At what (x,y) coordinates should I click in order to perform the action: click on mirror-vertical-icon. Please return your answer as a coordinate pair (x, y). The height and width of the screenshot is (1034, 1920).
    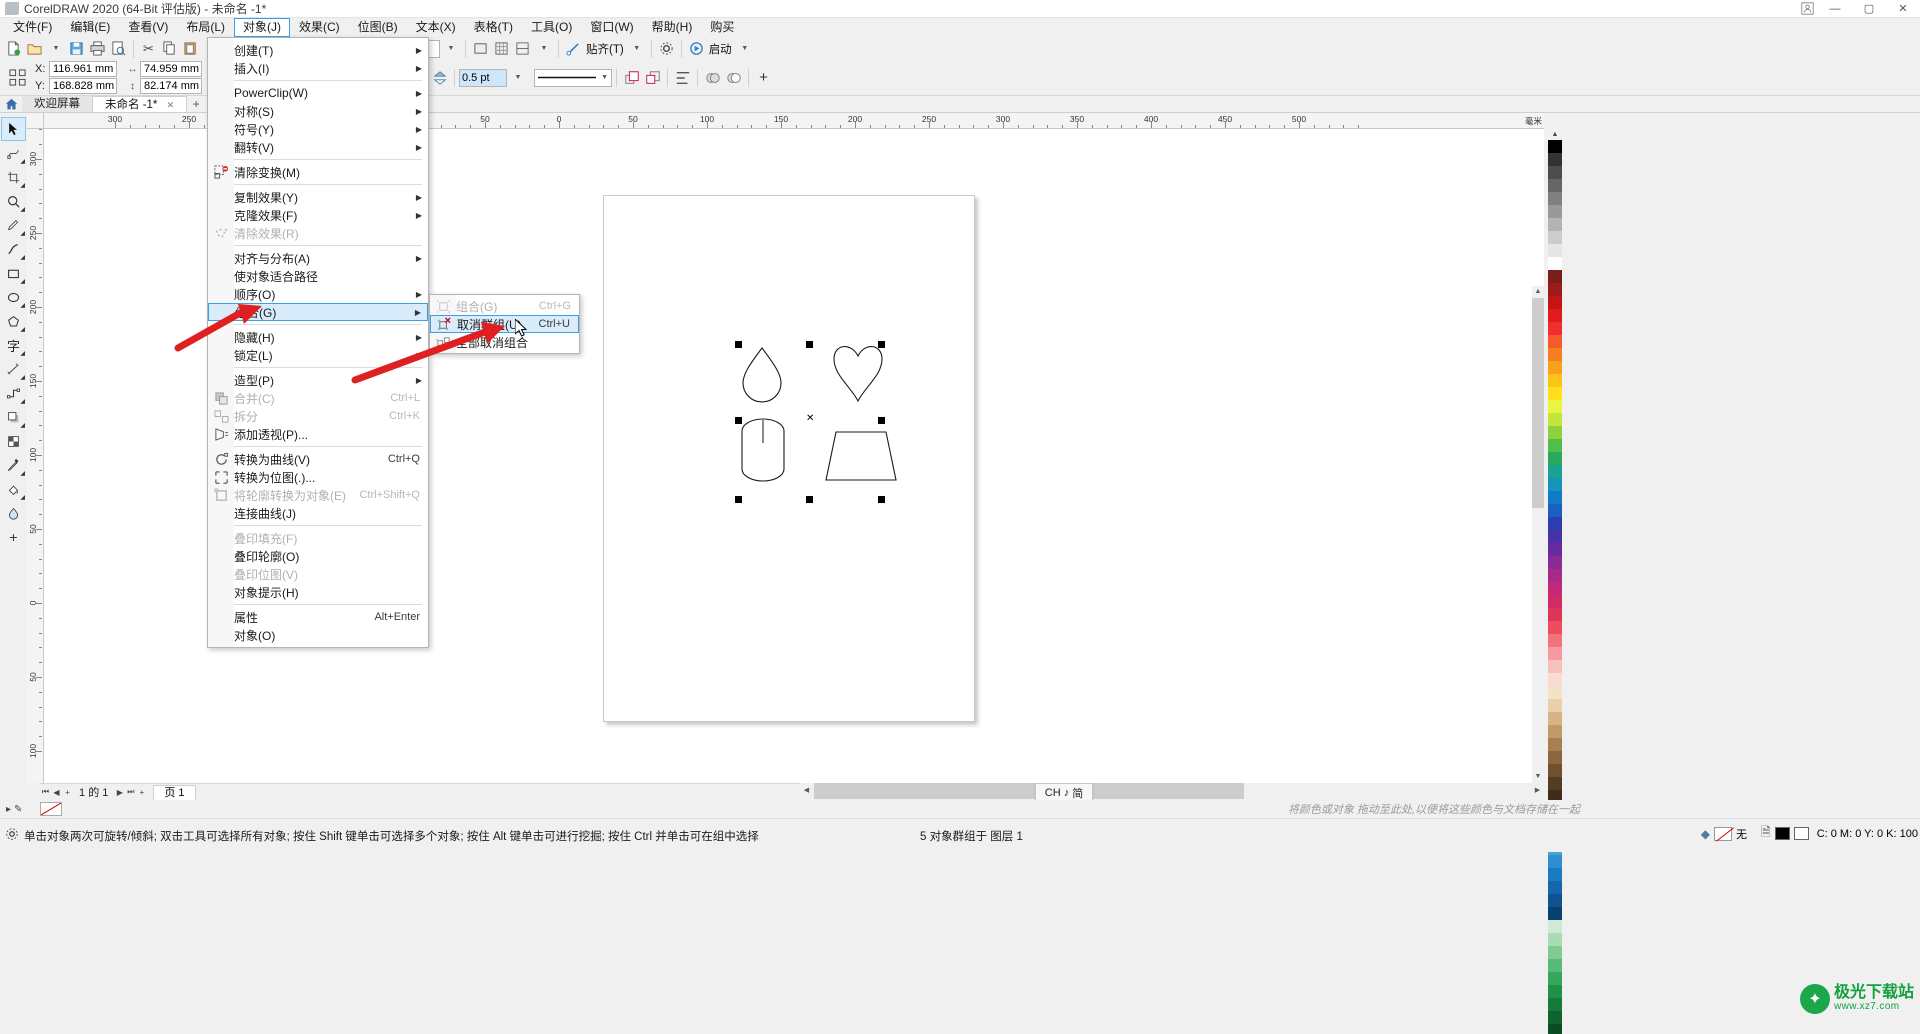
    Looking at the image, I should click on (439, 77).